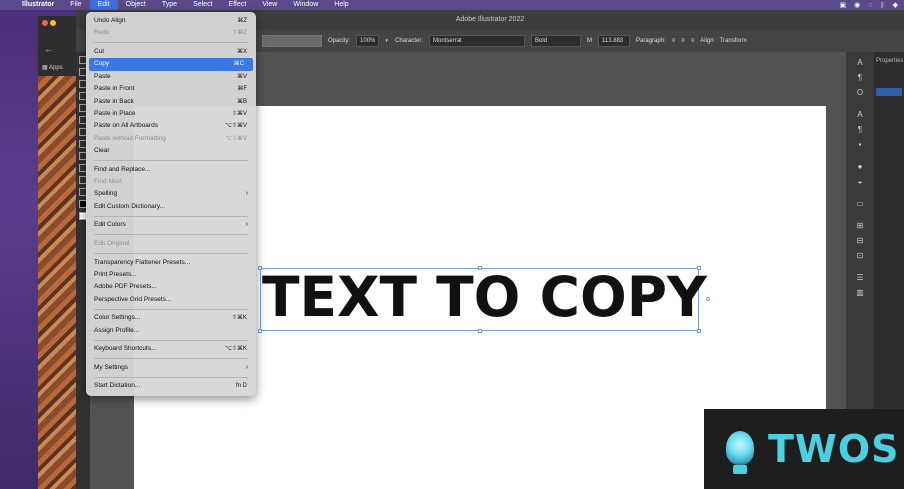 The width and height of the screenshot is (904, 489). I want to click on menu-item-shortcut: ⌘Z, so click(242, 21).